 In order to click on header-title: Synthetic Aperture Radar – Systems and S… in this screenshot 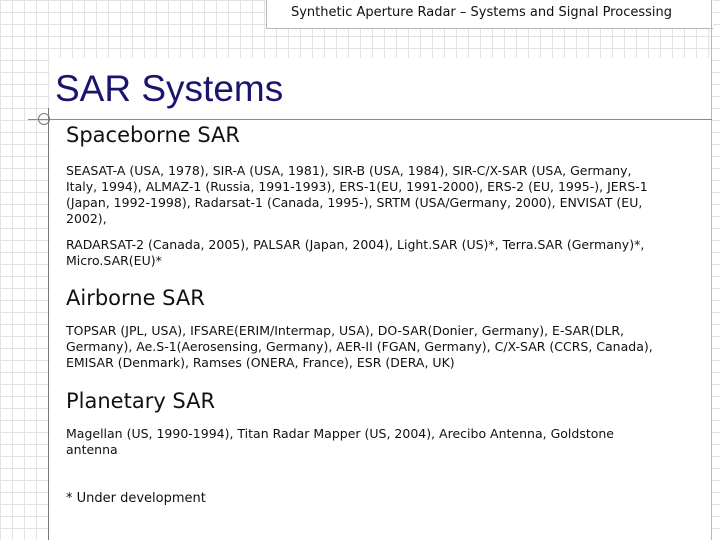, I will do `click(481, 12)`.